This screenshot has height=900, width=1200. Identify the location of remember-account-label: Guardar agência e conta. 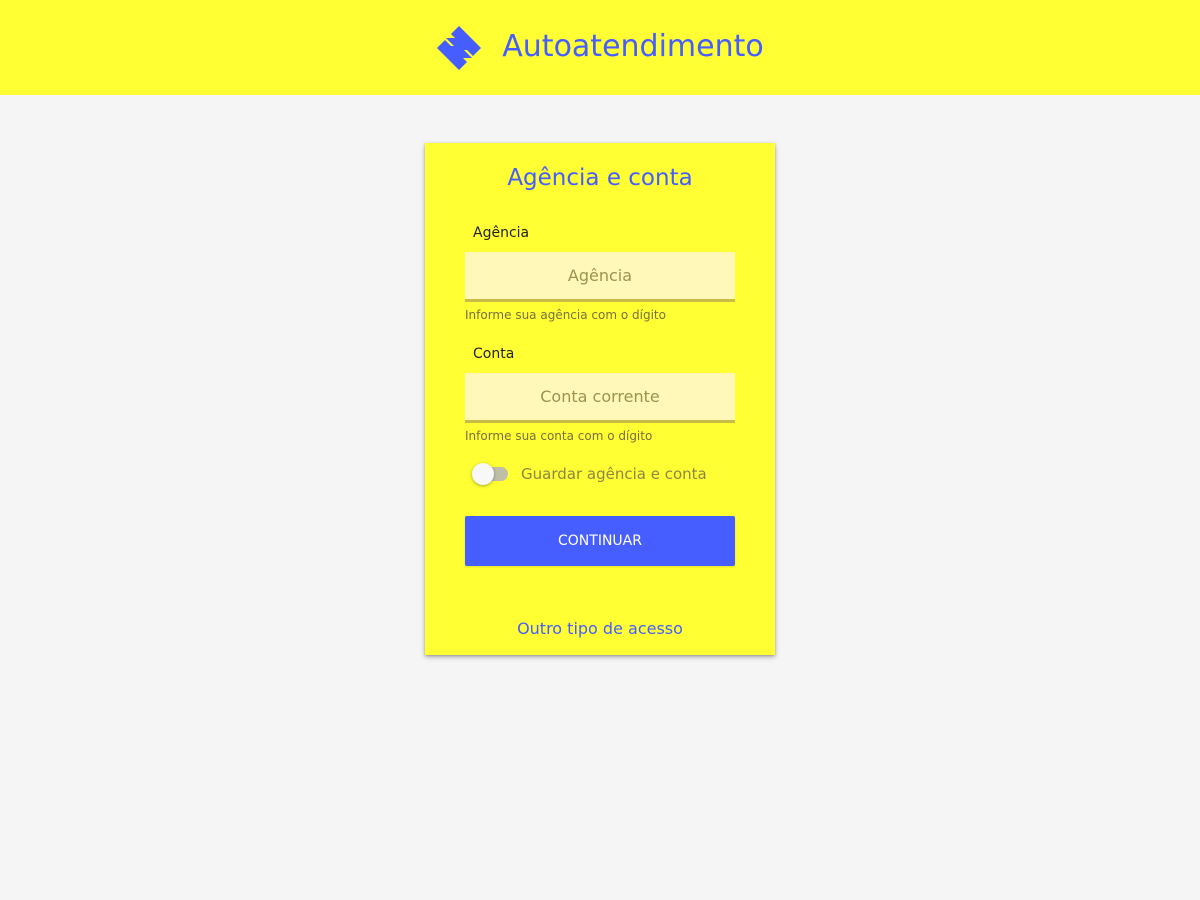
(614, 474).